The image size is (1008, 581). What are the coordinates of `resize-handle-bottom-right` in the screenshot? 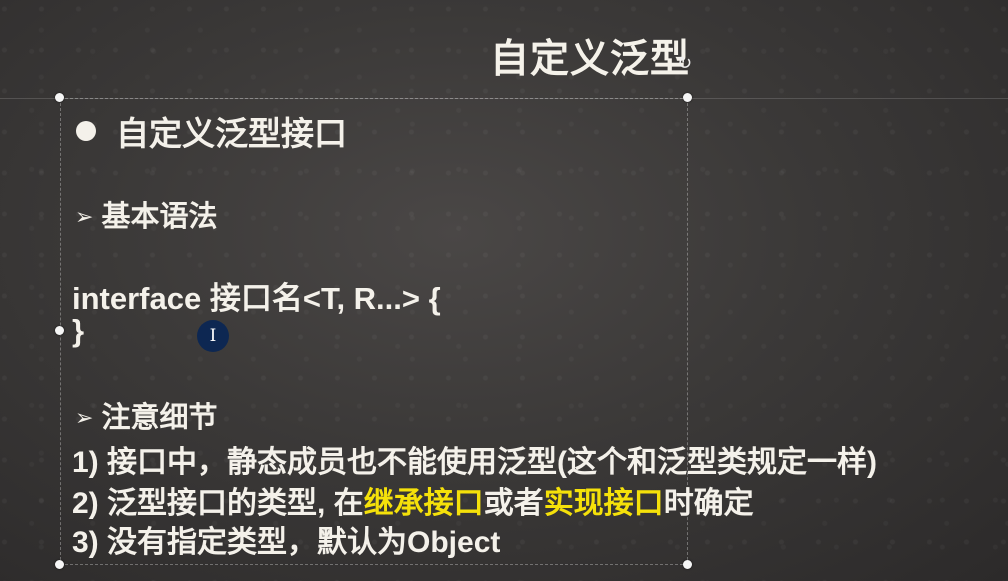 It's located at (687, 564).